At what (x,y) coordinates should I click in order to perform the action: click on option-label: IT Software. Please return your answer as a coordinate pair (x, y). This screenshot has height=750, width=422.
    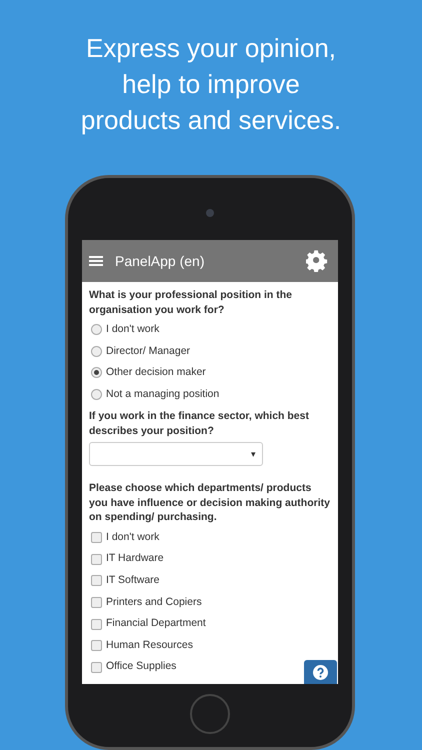
    Looking at the image, I should click on (133, 580).